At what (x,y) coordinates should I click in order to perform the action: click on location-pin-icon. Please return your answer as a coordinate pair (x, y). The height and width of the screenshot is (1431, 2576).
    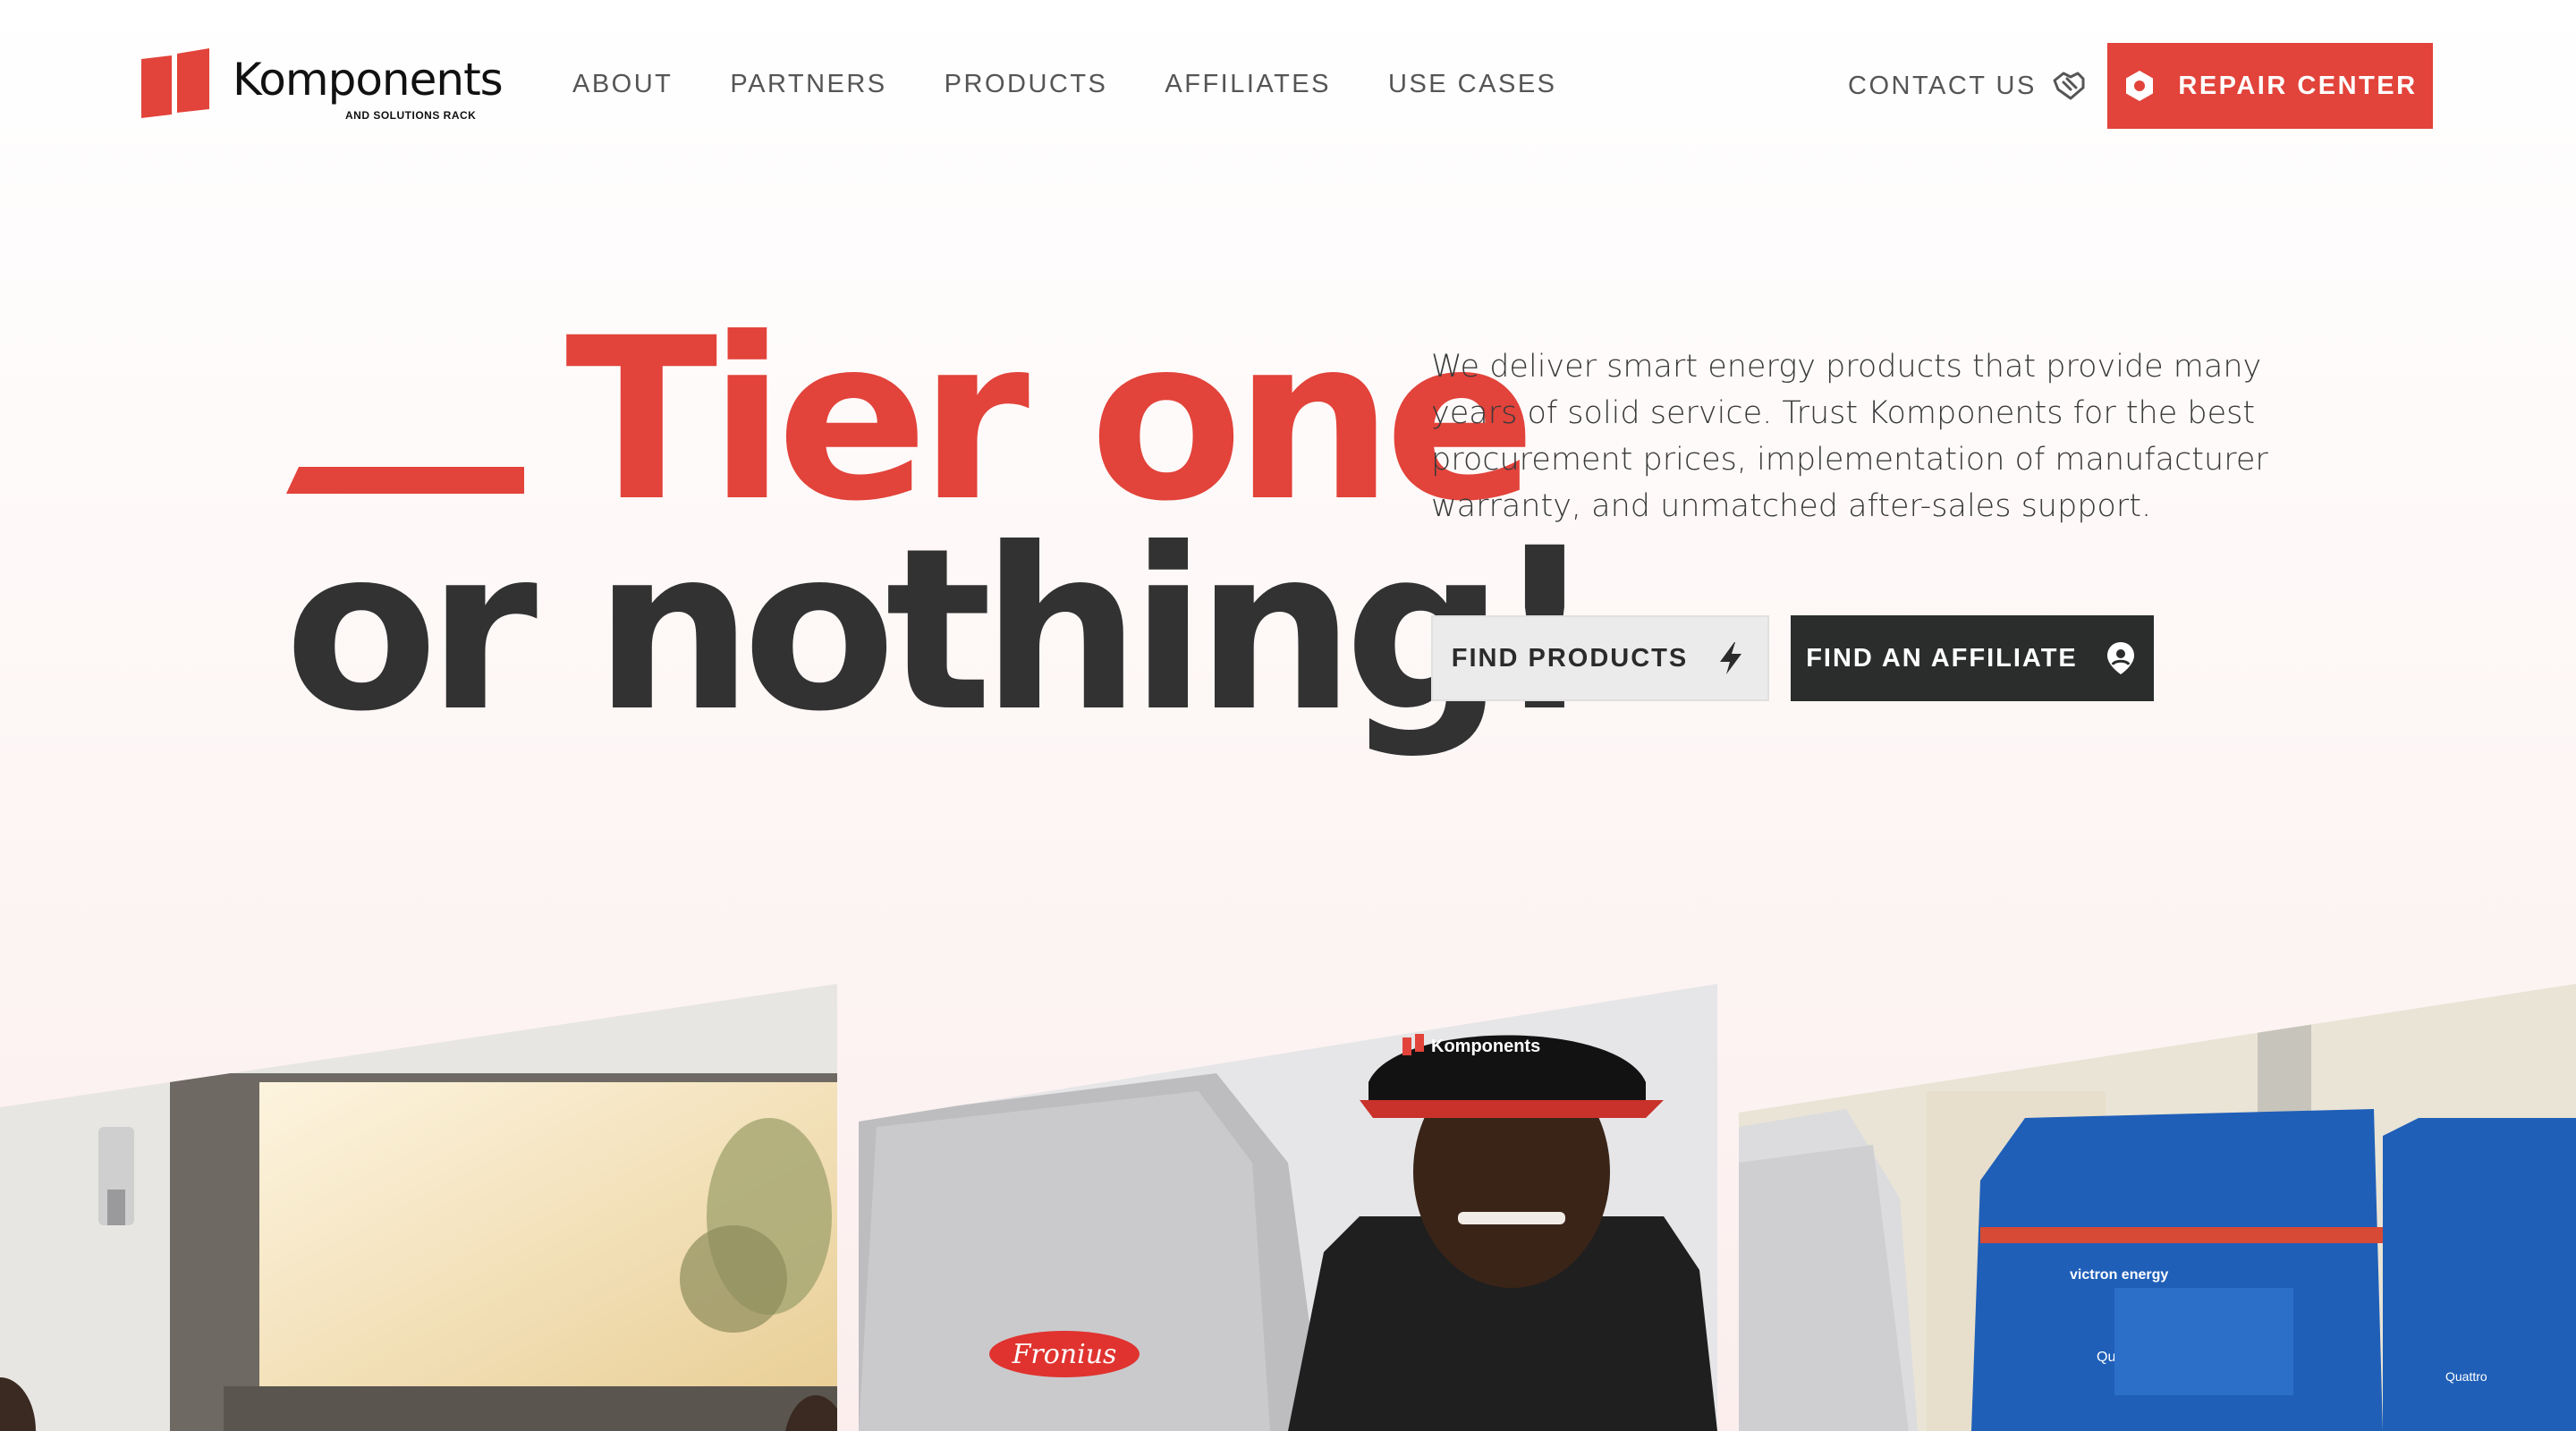
    Looking at the image, I should click on (2120, 658).